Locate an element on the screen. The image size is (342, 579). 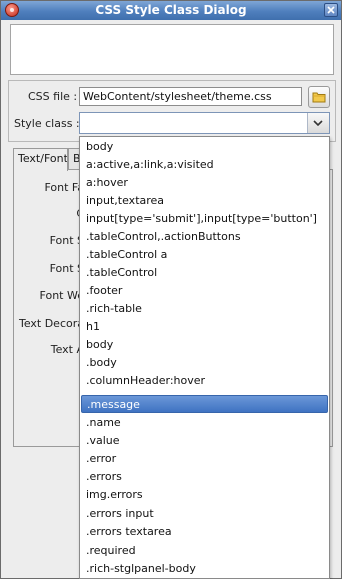
dropdown-option: h1 is located at coordinates (204, 327).